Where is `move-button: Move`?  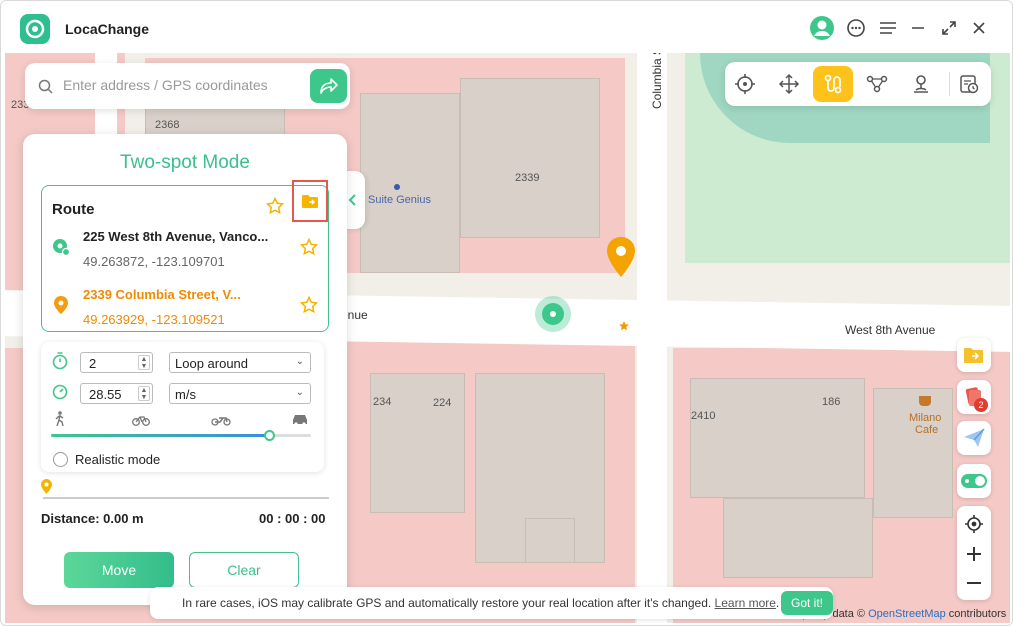
move-button: Move is located at coordinates (119, 570).